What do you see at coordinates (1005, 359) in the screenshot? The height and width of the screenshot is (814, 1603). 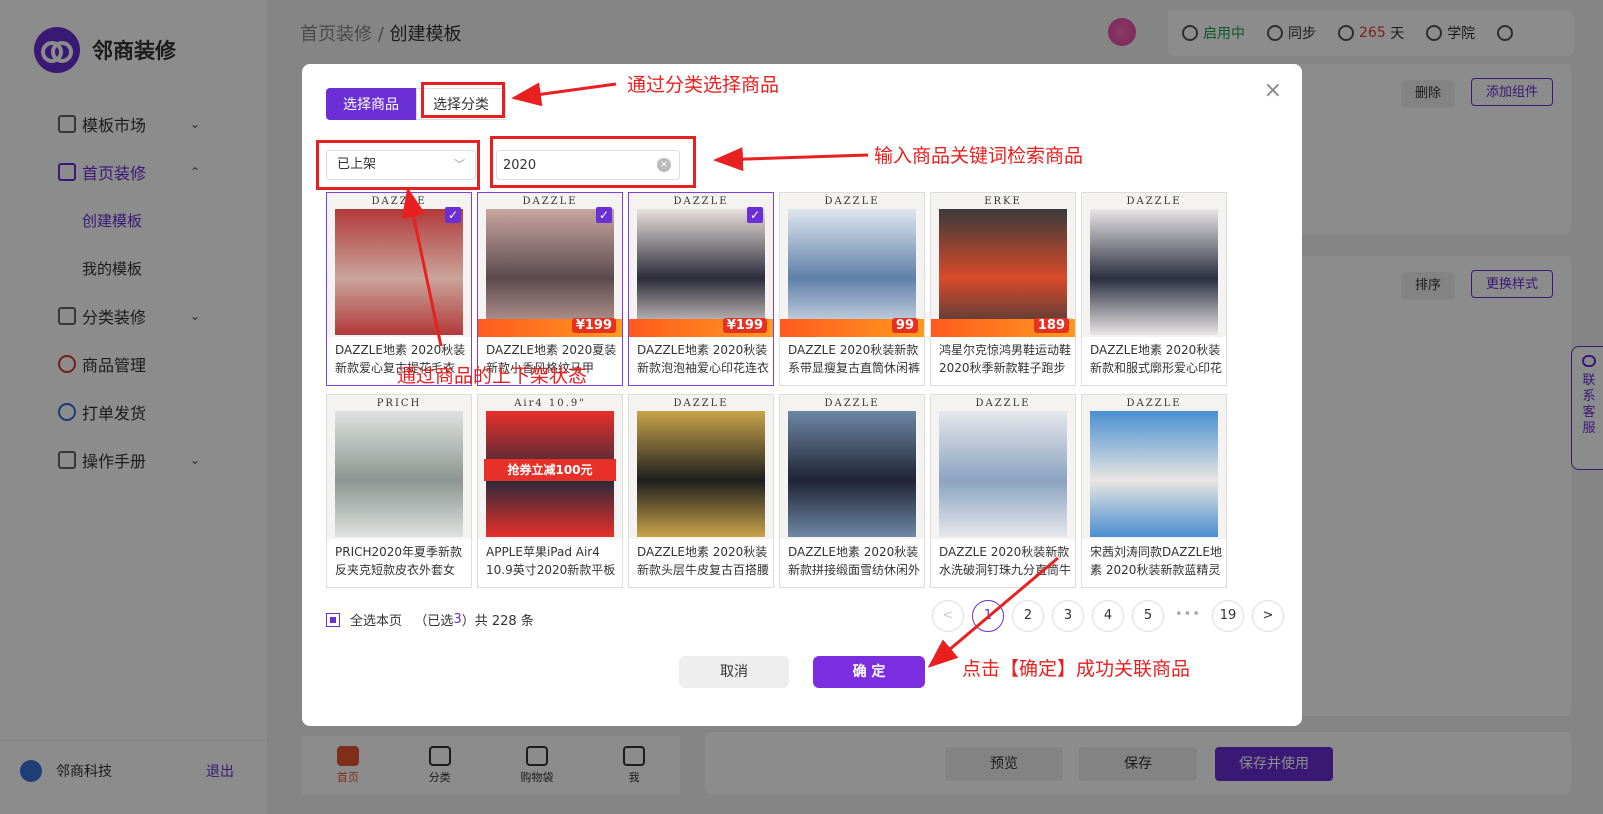 I see `product-name: 鸿星尔克惊鸿男鞋运动鞋2020秋季新款鞋子跑步鞋` at bounding box center [1005, 359].